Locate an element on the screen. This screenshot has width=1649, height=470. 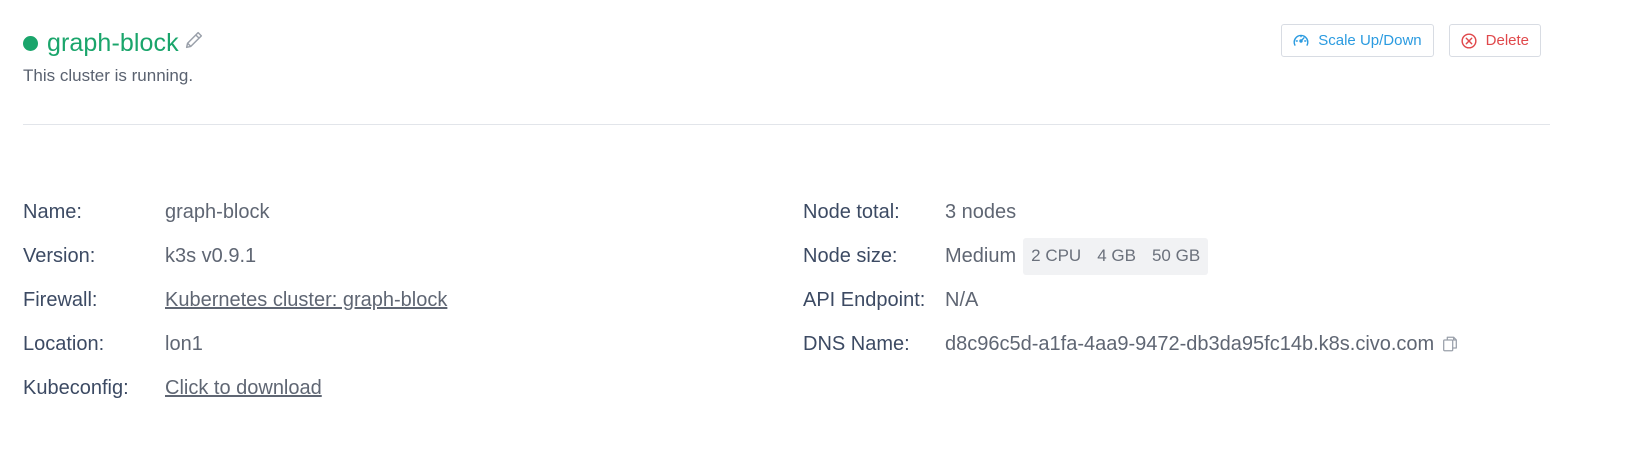
node-total-value: 3 nodes is located at coordinates (981, 211).